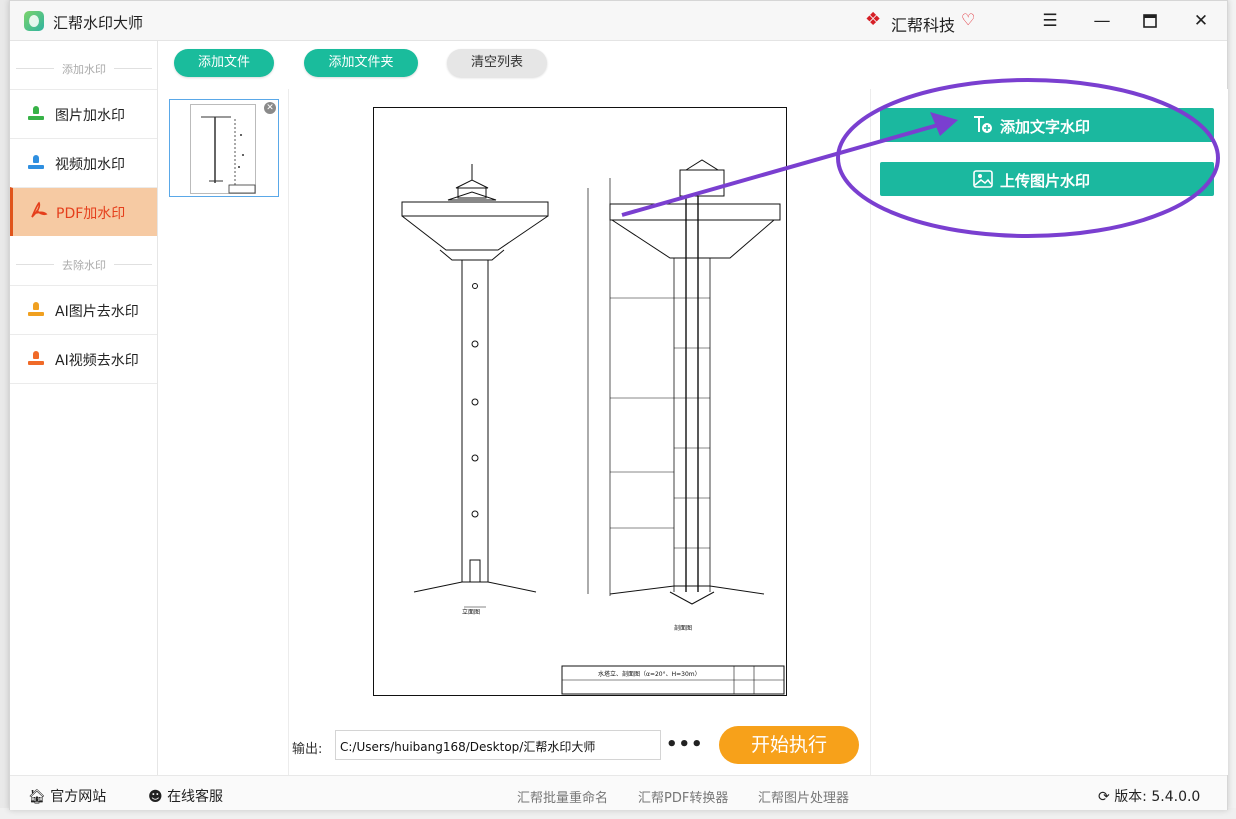  What do you see at coordinates (983, 125) in the screenshot?
I see `text-plus-icon` at bounding box center [983, 125].